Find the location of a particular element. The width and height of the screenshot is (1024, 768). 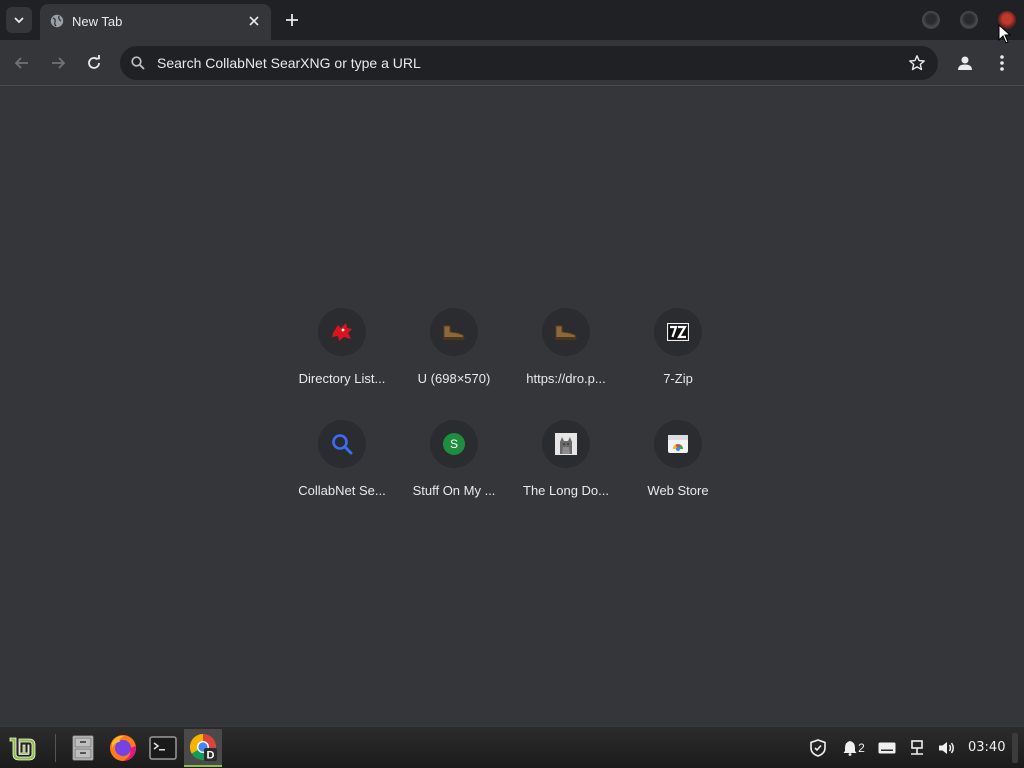

arrow-right-icon is located at coordinates (59, 63).